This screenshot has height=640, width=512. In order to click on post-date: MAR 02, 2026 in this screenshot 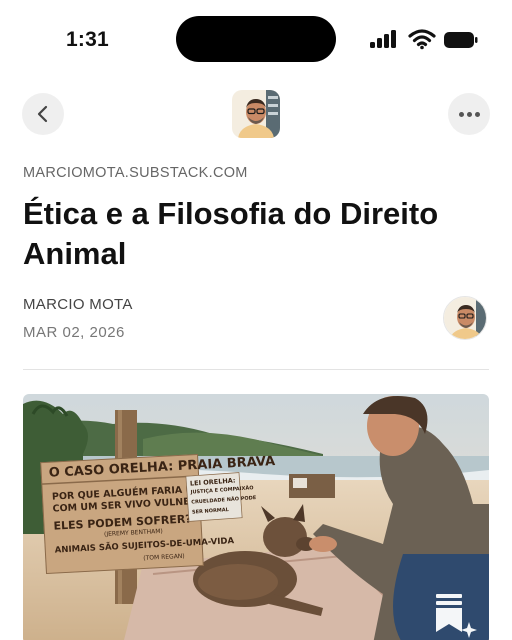, I will do `click(74, 332)`.